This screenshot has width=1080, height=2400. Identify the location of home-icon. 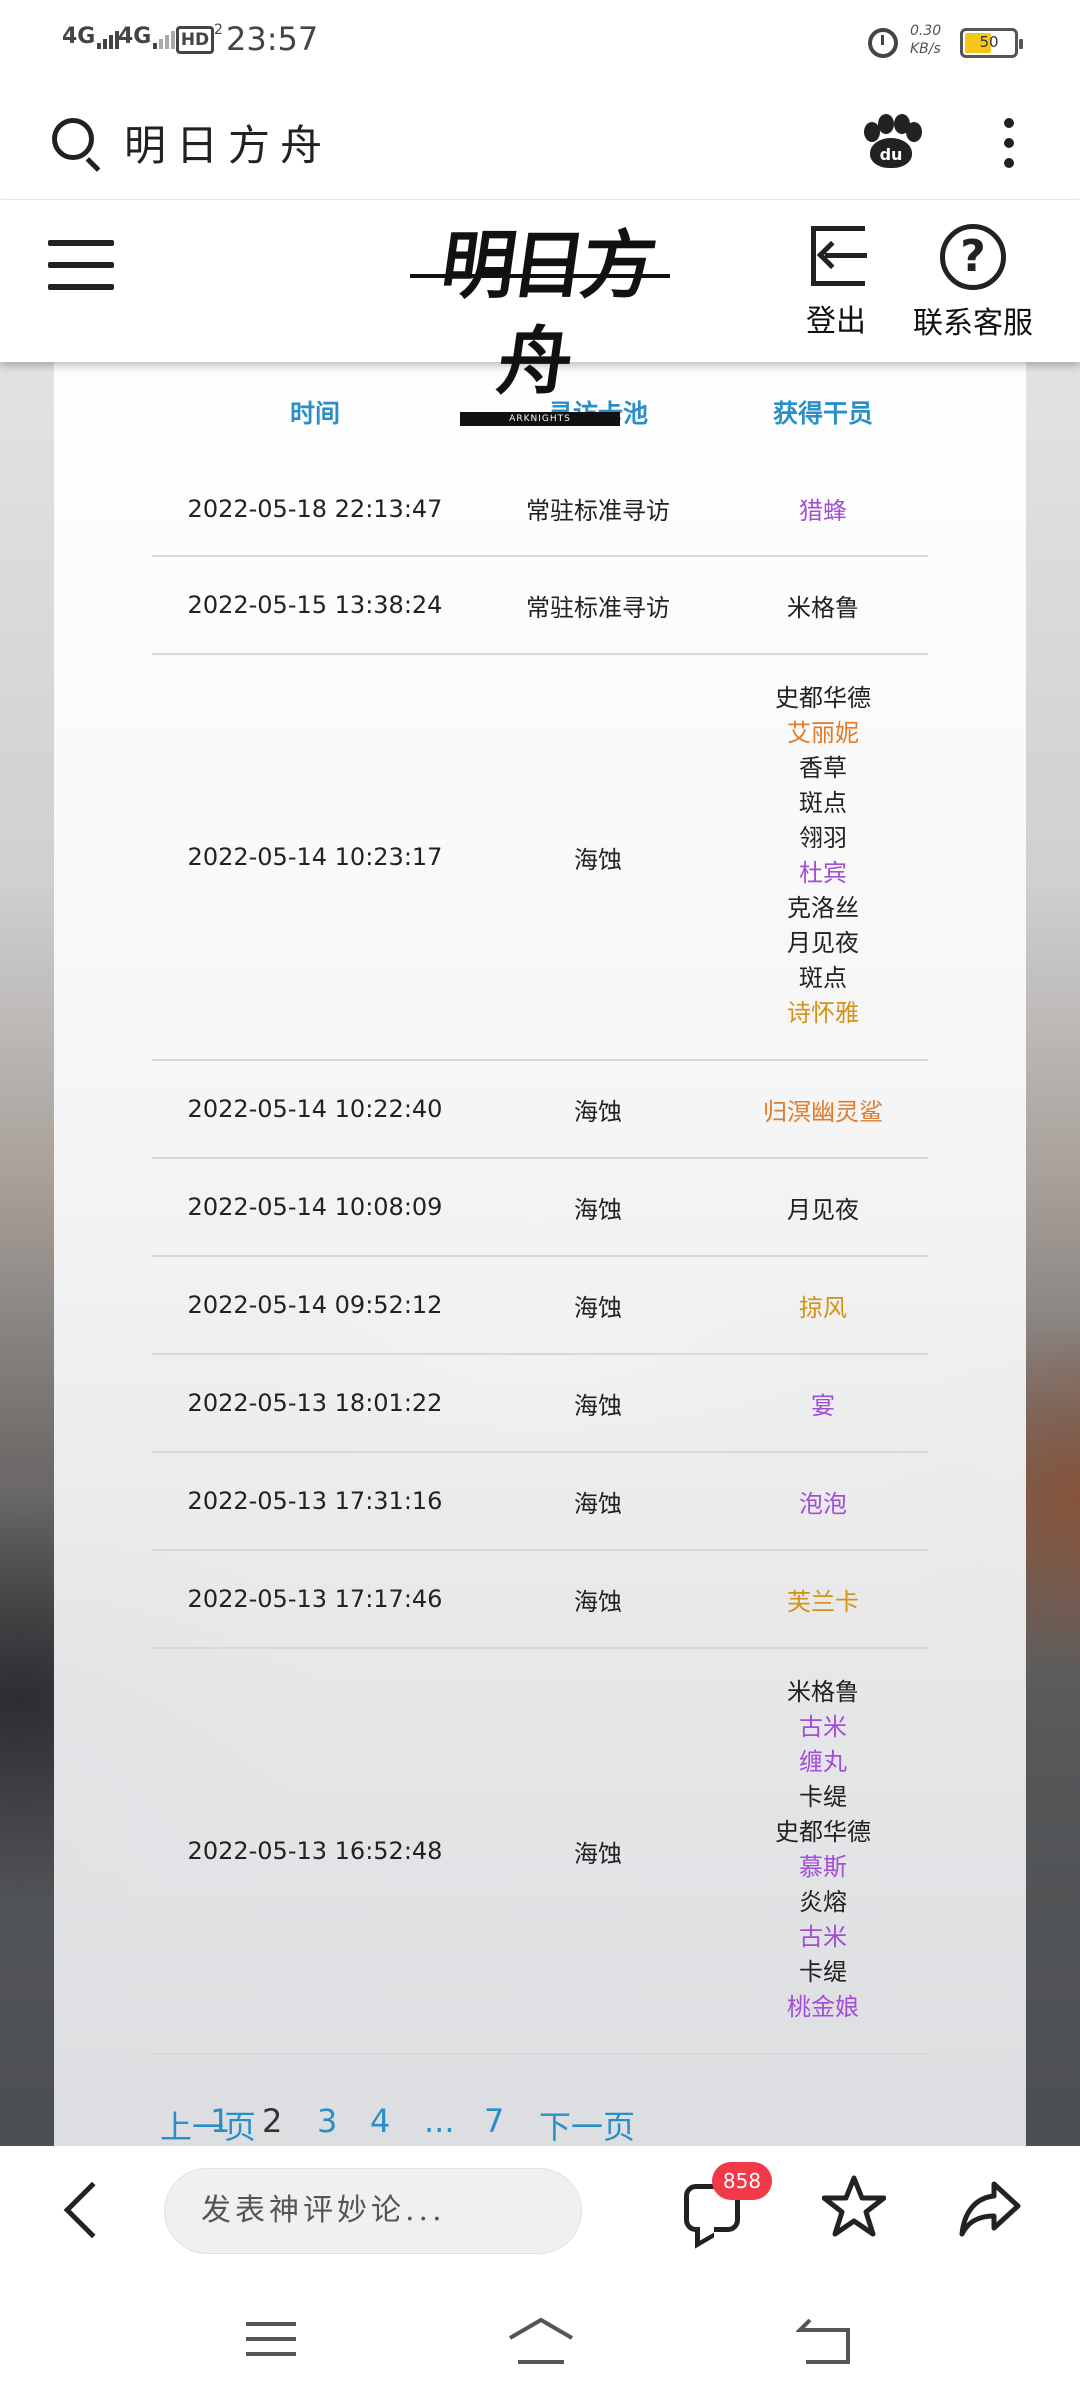
(541, 2341).